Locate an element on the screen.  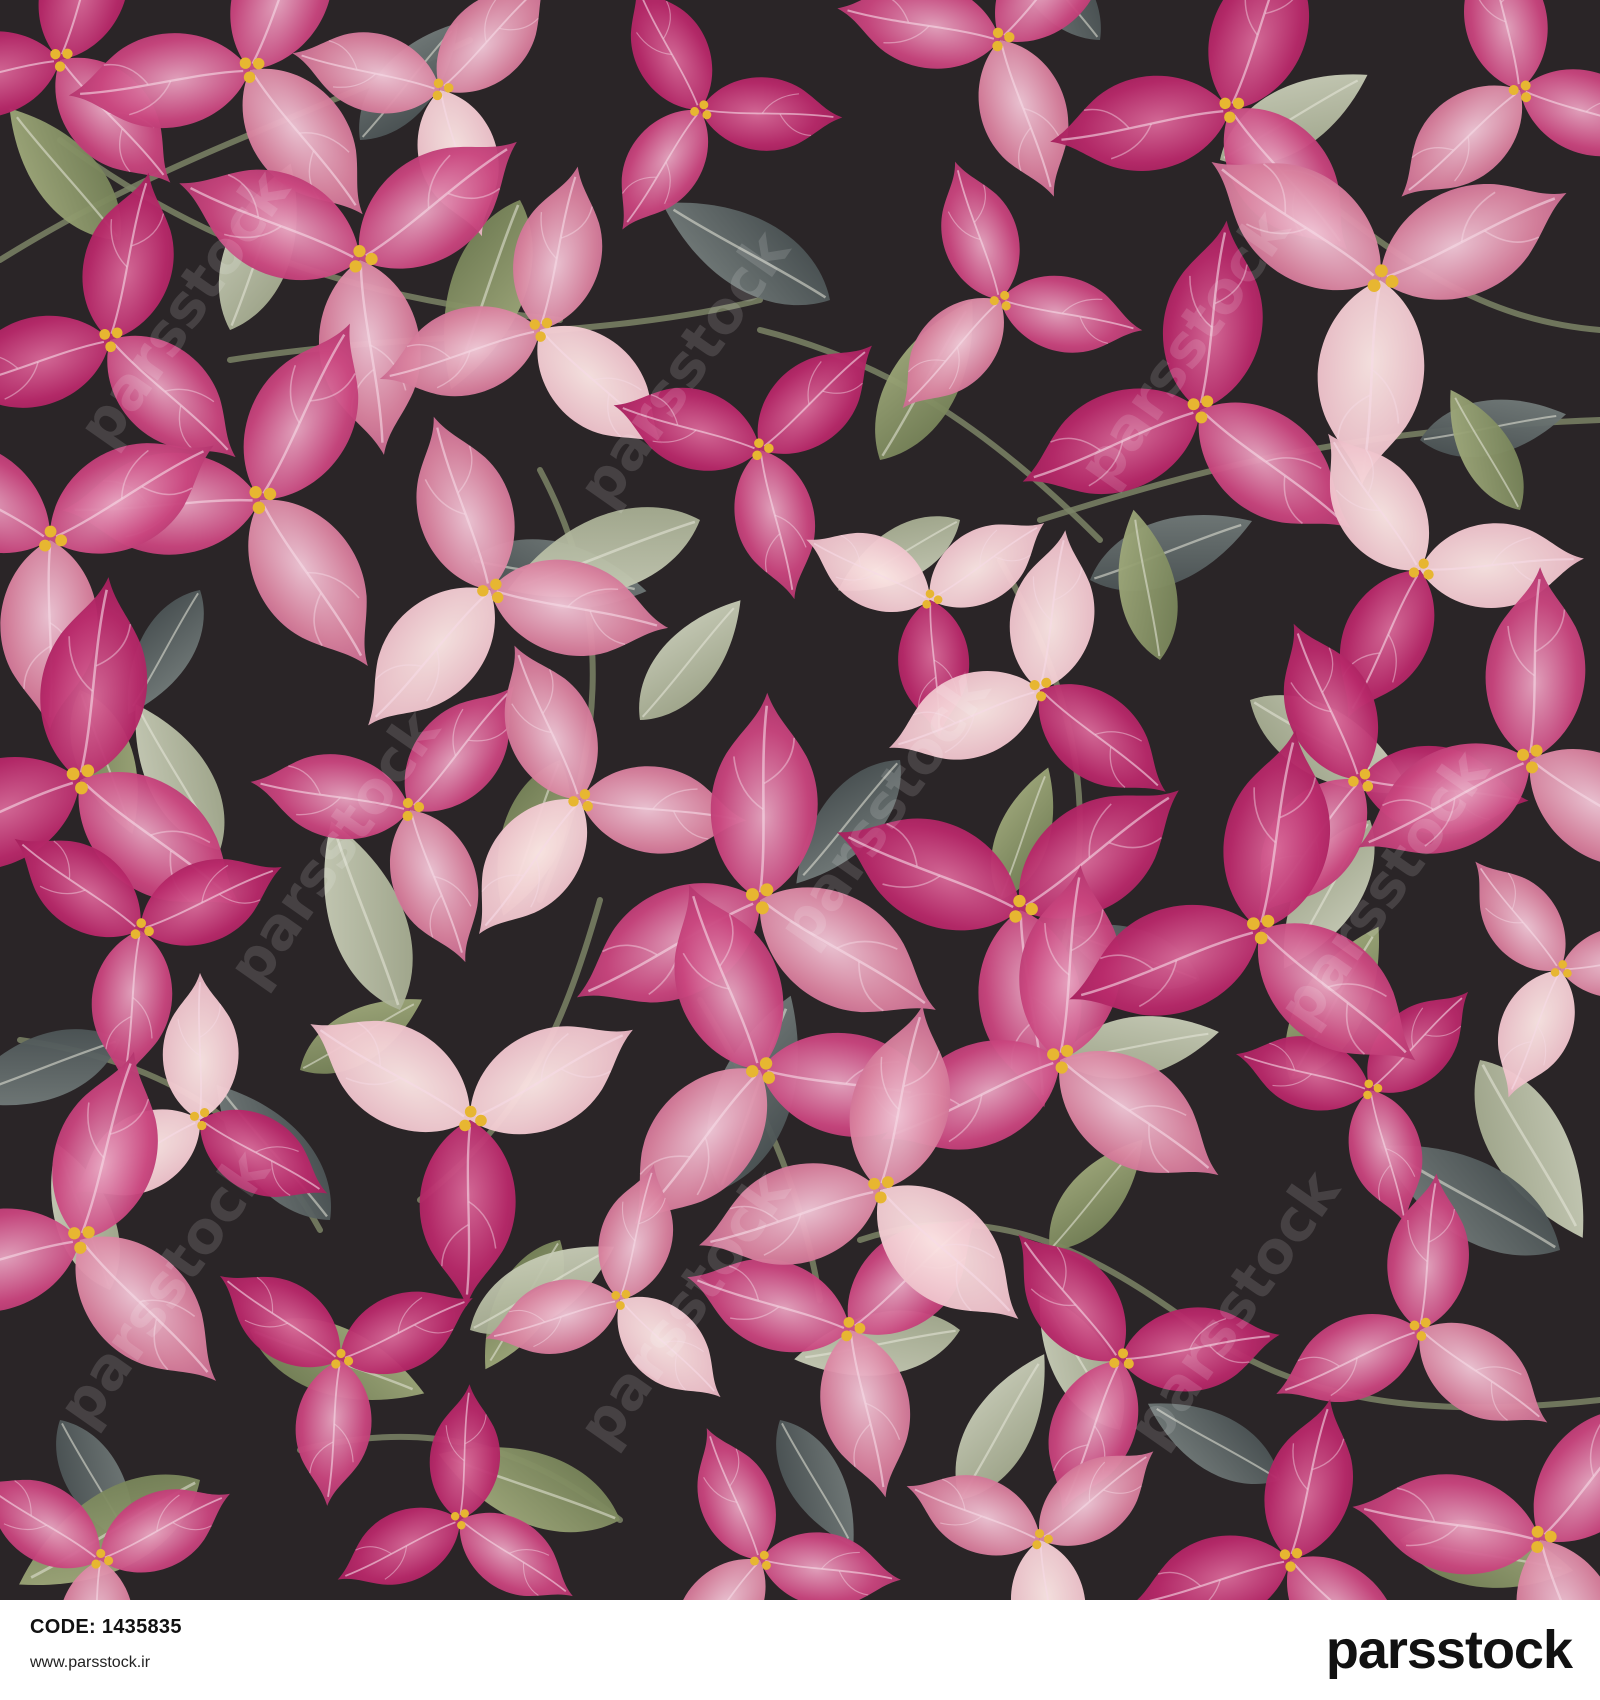
code-value: 1435835 is located at coordinates (141, 1627).